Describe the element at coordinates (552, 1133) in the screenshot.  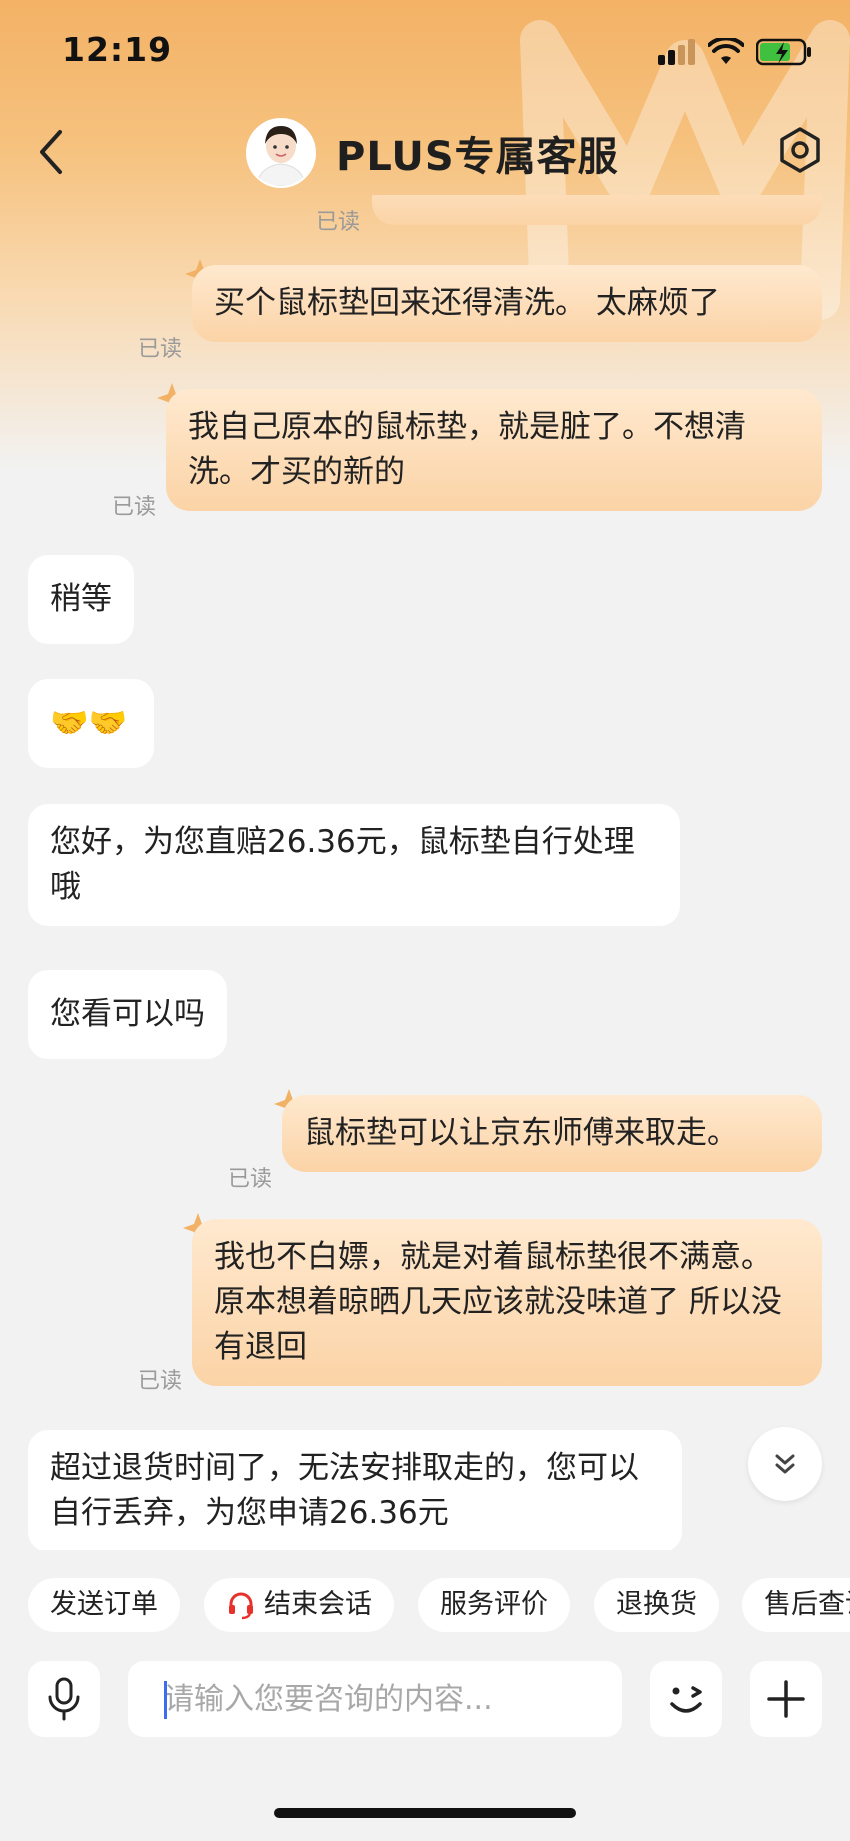
I see `message-bubble-outgoing: 鼠标垫可以让京东师傅来取走。` at that location.